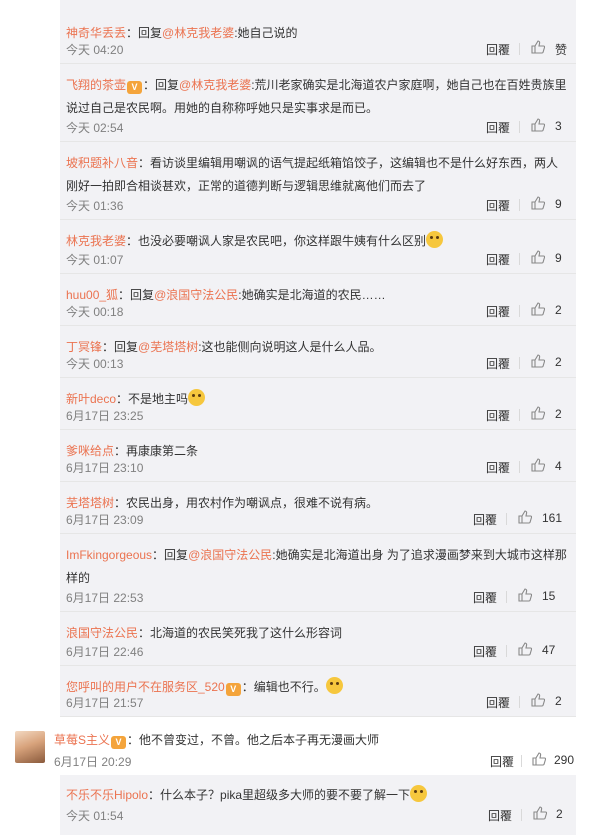 The width and height of the screenshot is (589, 835). I want to click on reply-author: 丁冥锋, so click(84, 347).